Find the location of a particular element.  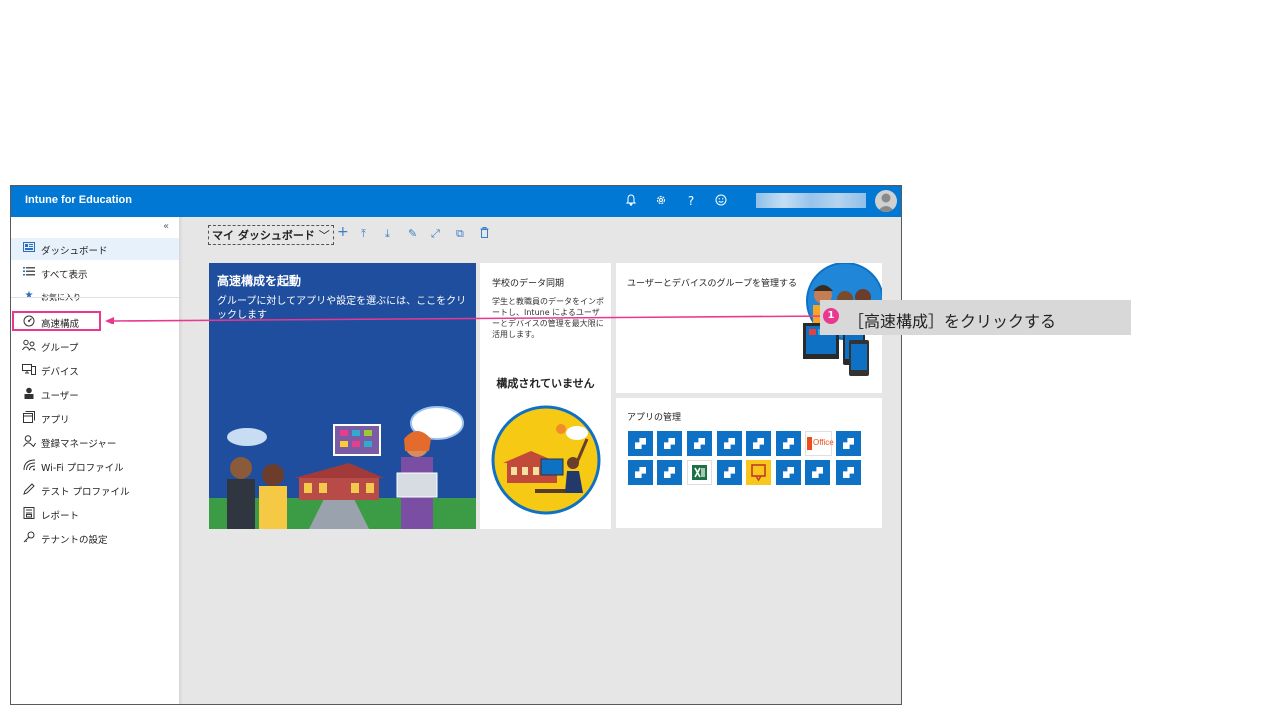

move-top-icon: ⤒ is located at coordinates (363, 234).